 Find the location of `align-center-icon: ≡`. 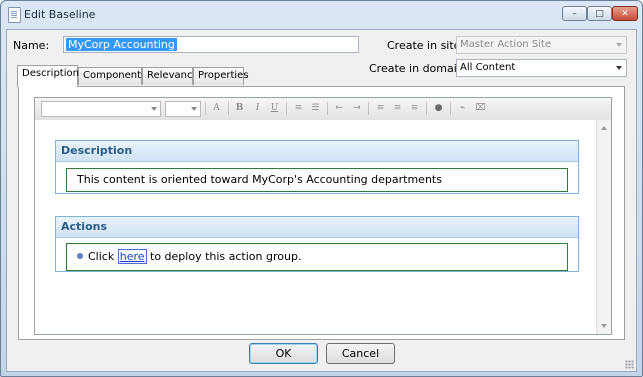

align-center-icon: ≡ is located at coordinates (397, 108).